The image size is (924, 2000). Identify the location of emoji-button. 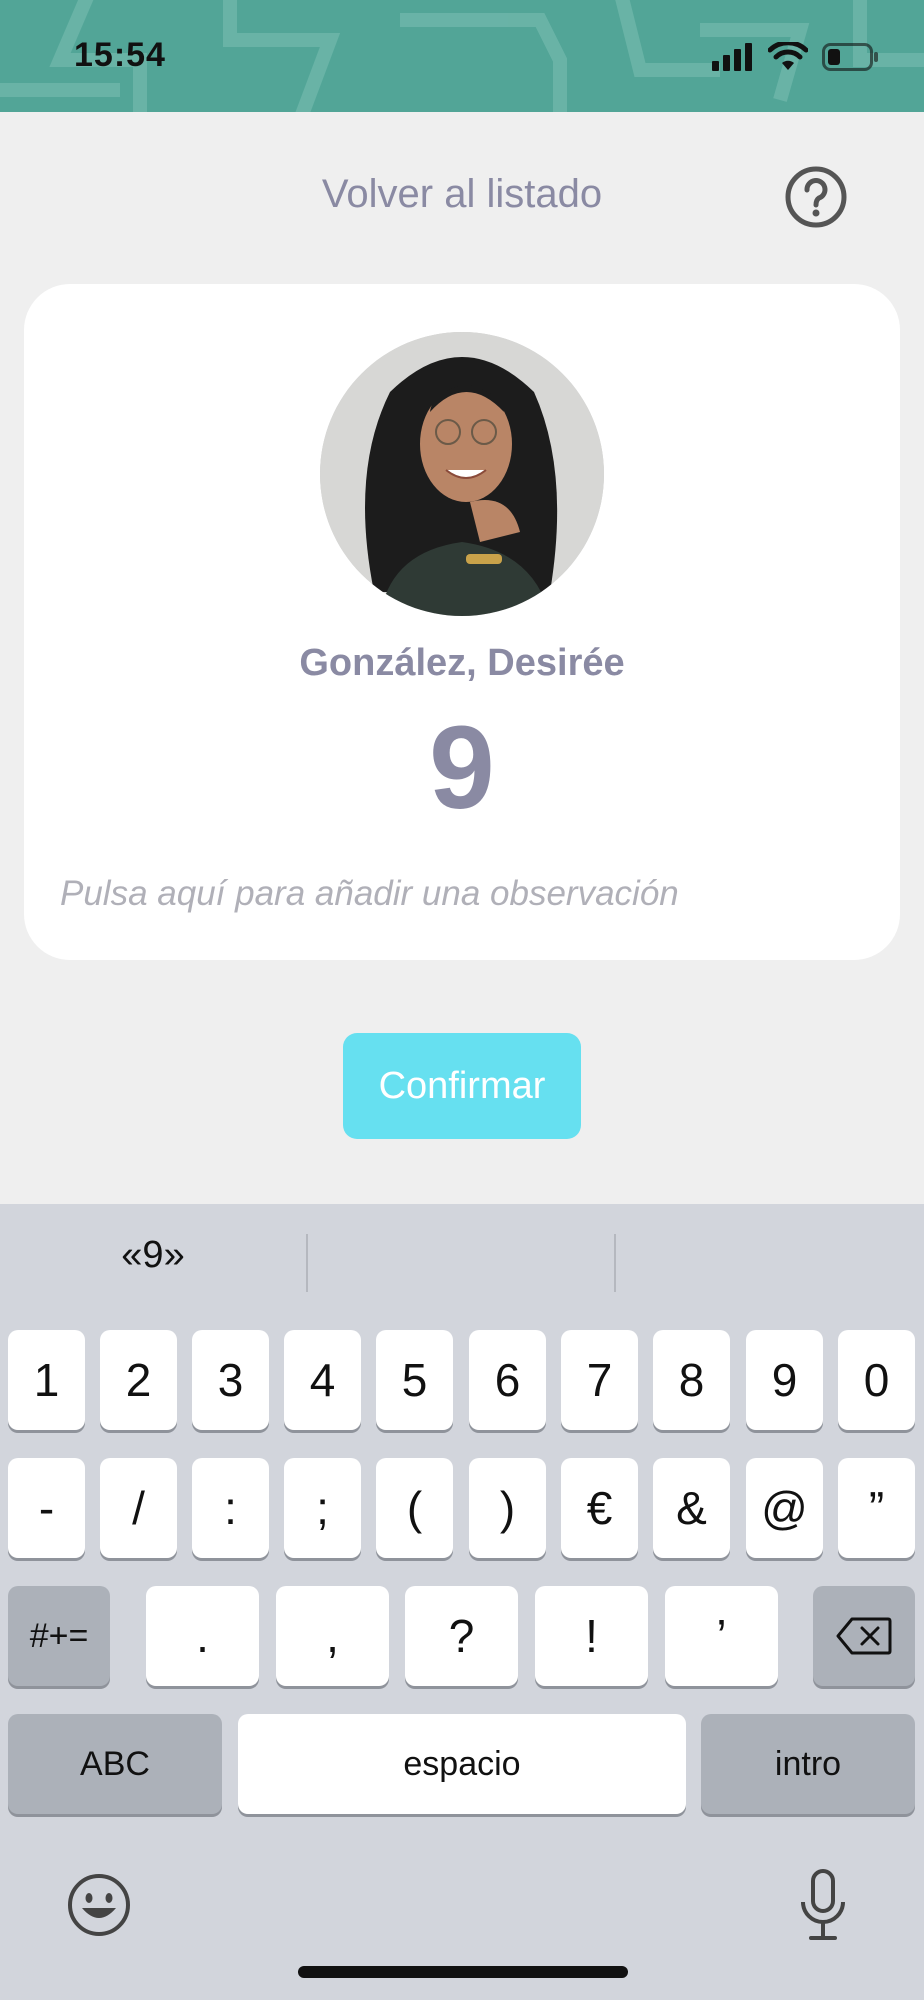
(99, 1905).